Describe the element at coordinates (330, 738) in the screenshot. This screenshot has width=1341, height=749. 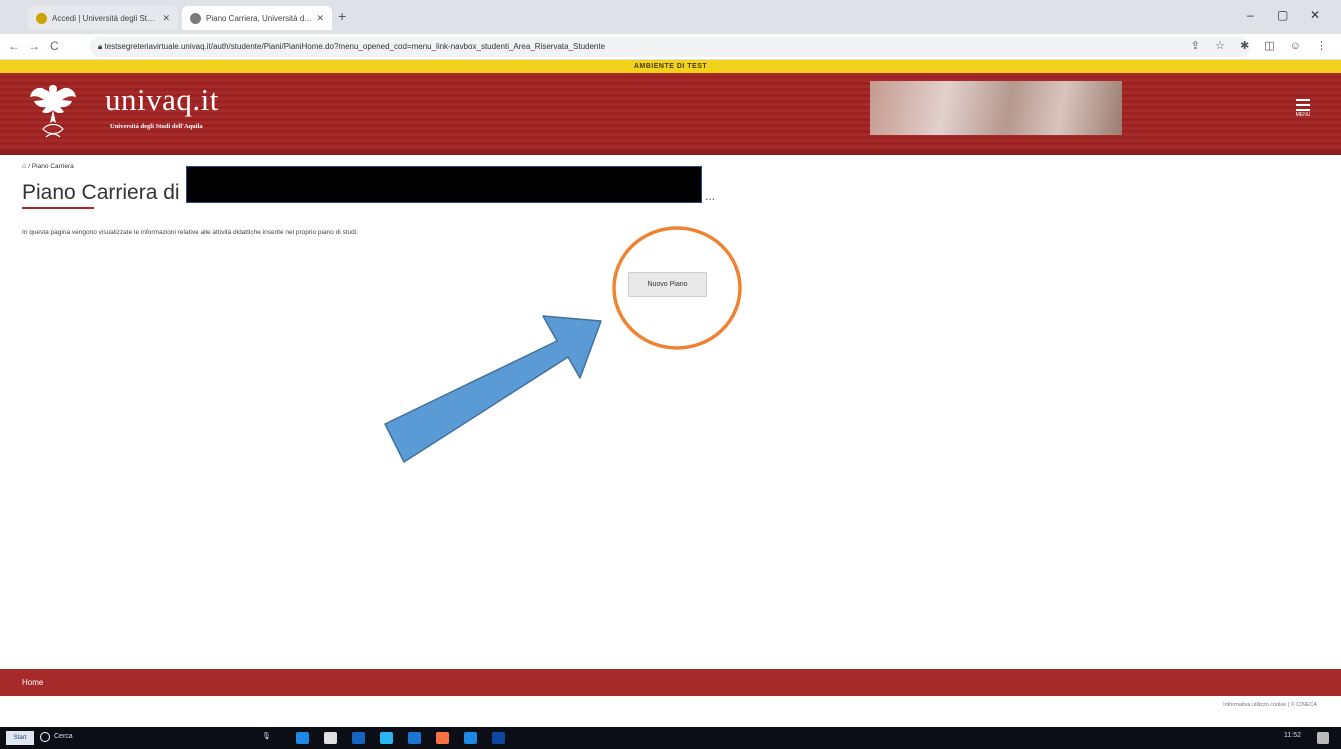
I see `store-icon` at that location.